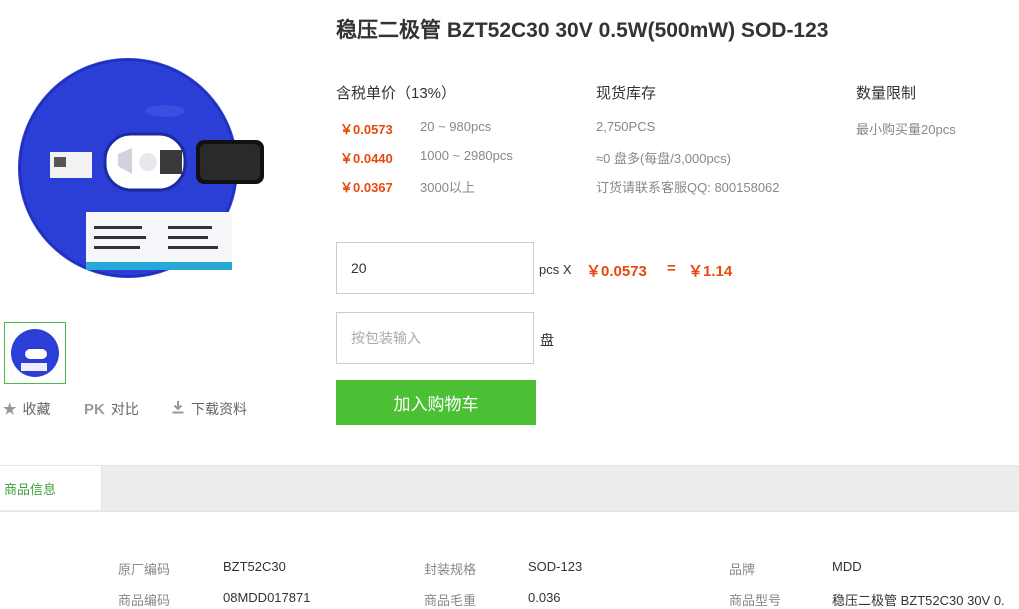 The width and height of the screenshot is (1019, 609). Describe the element at coordinates (144, 600) in the screenshot. I see `spec-label: 商品编码` at that location.